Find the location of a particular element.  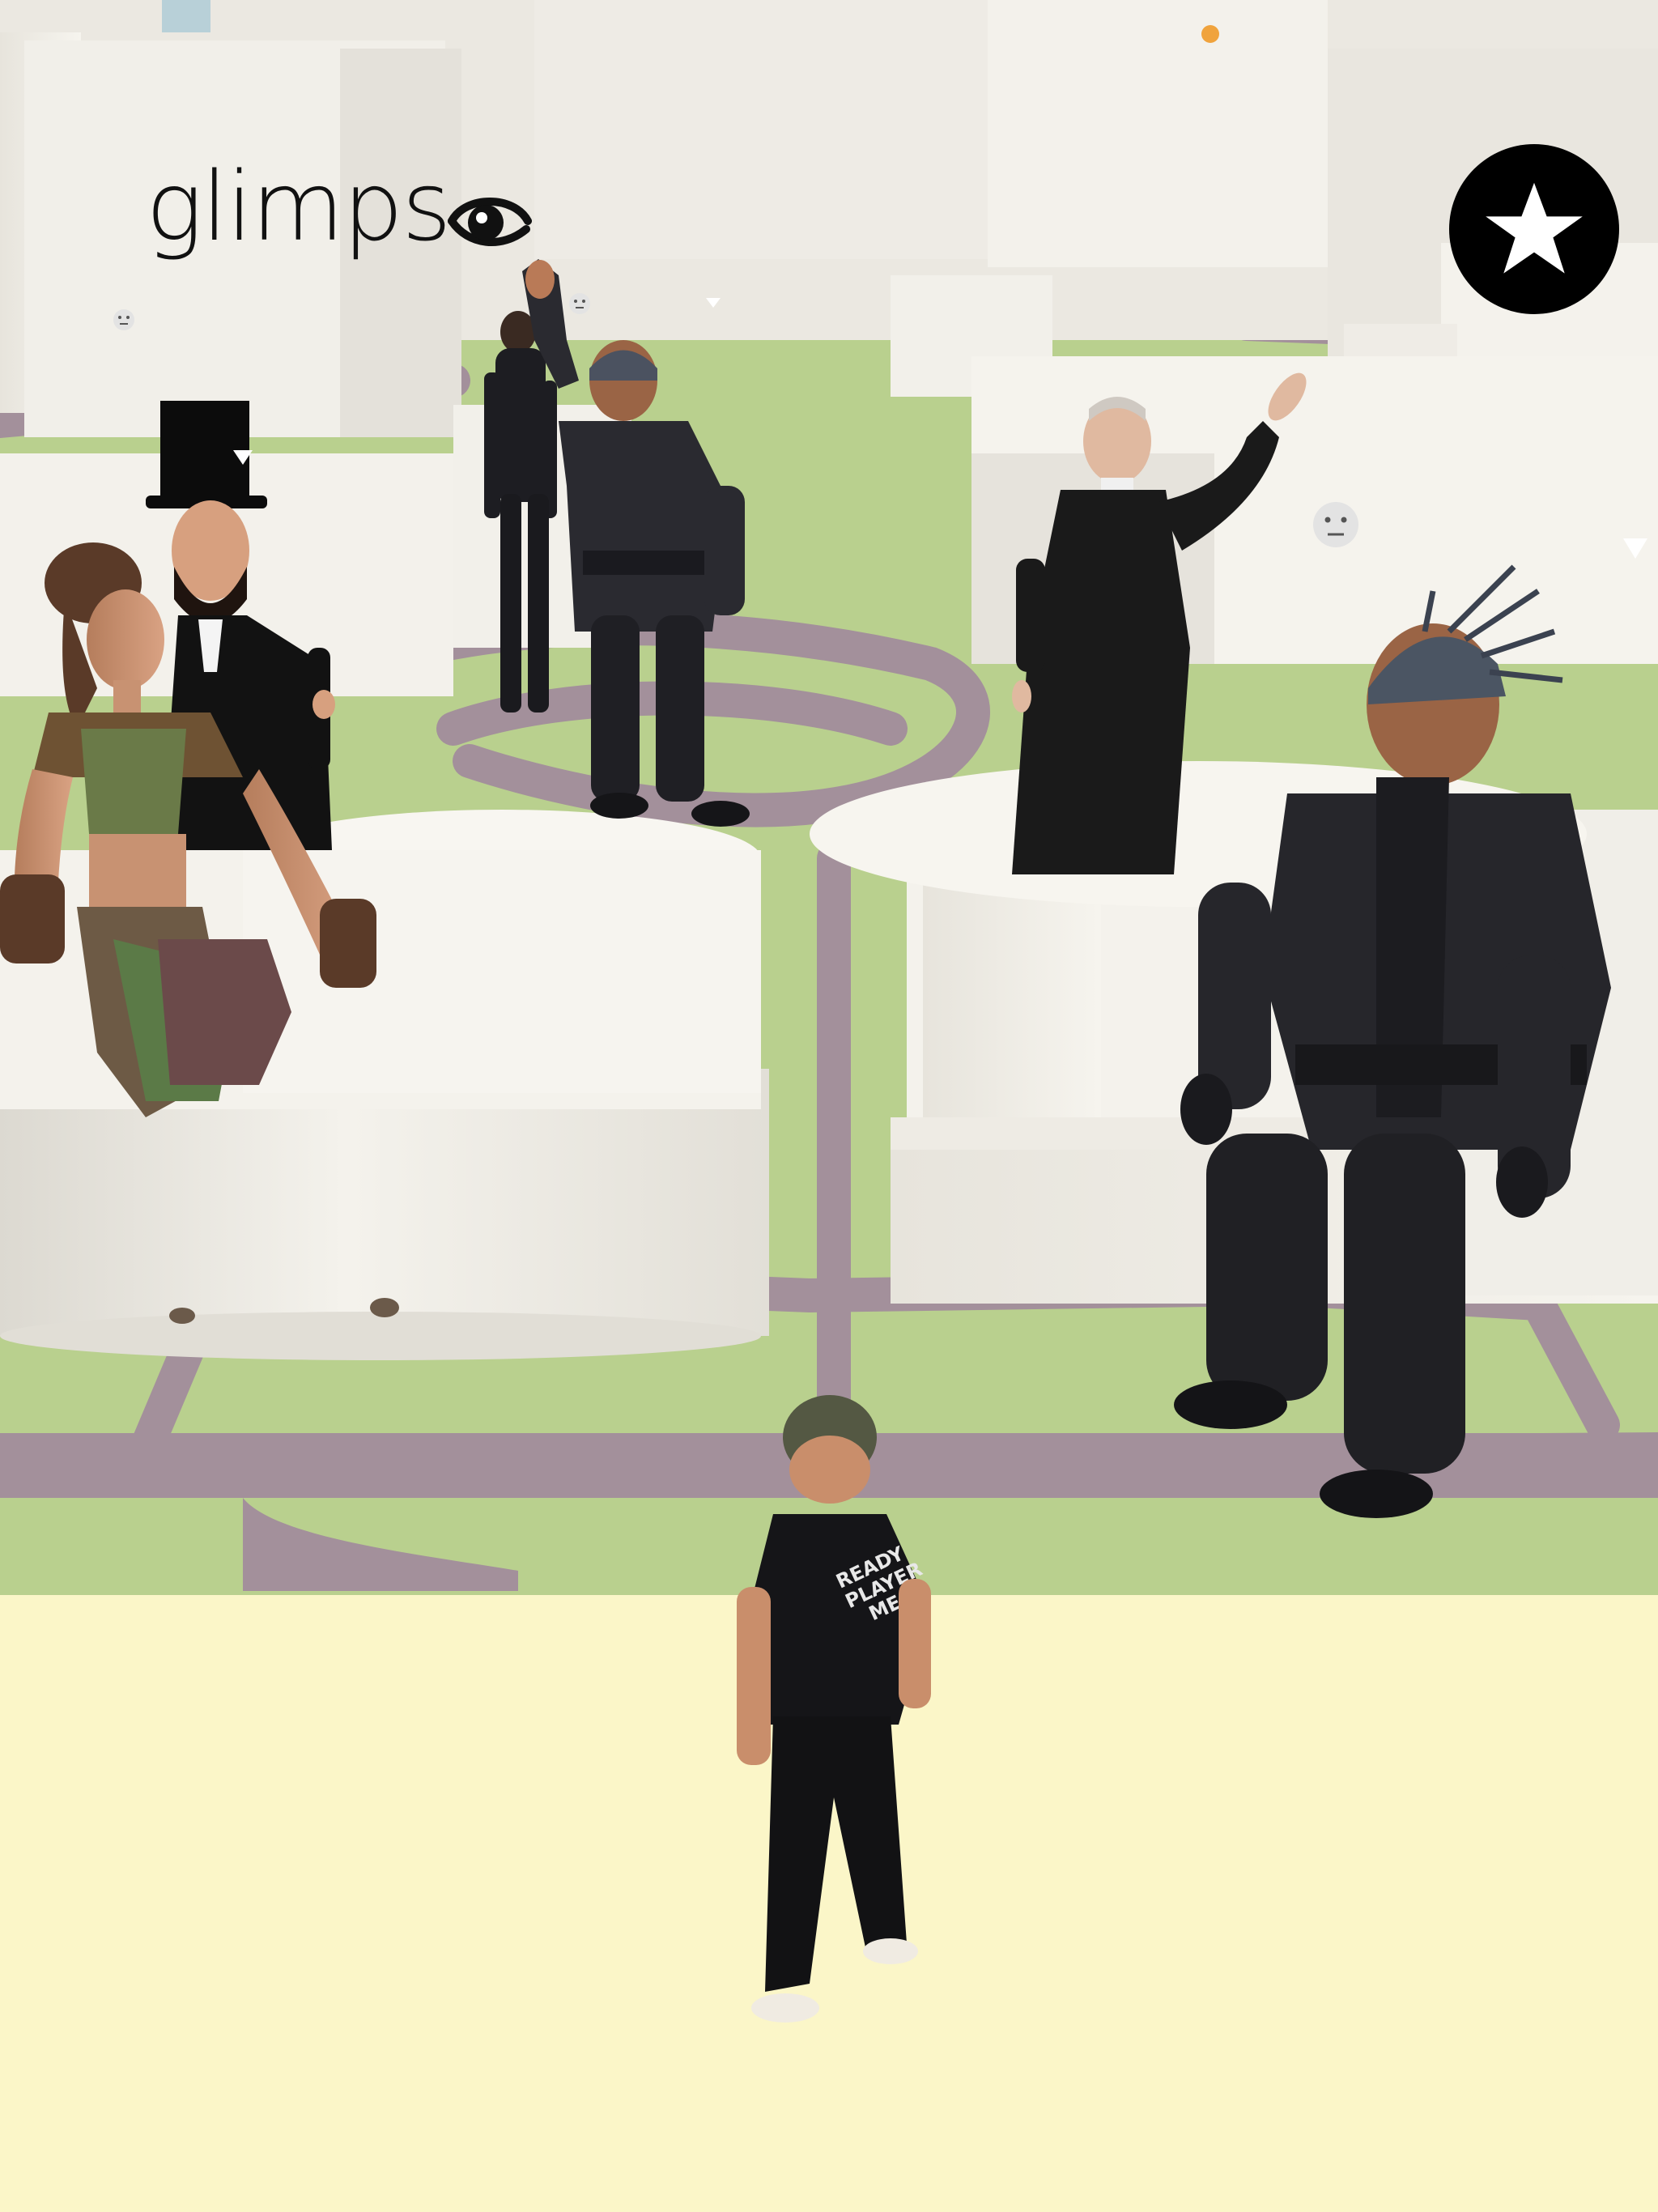

status-dot is located at coordinates (1210, 34).